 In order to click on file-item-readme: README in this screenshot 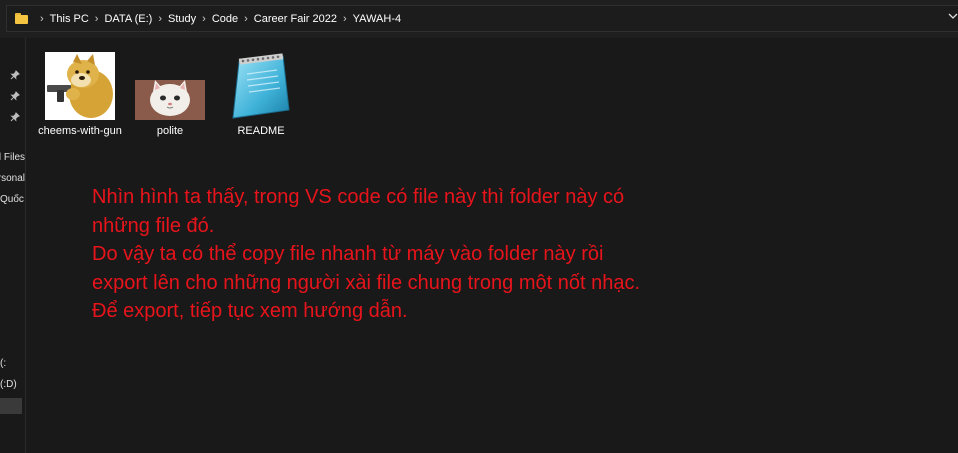, I will do `click(261, 94)`.